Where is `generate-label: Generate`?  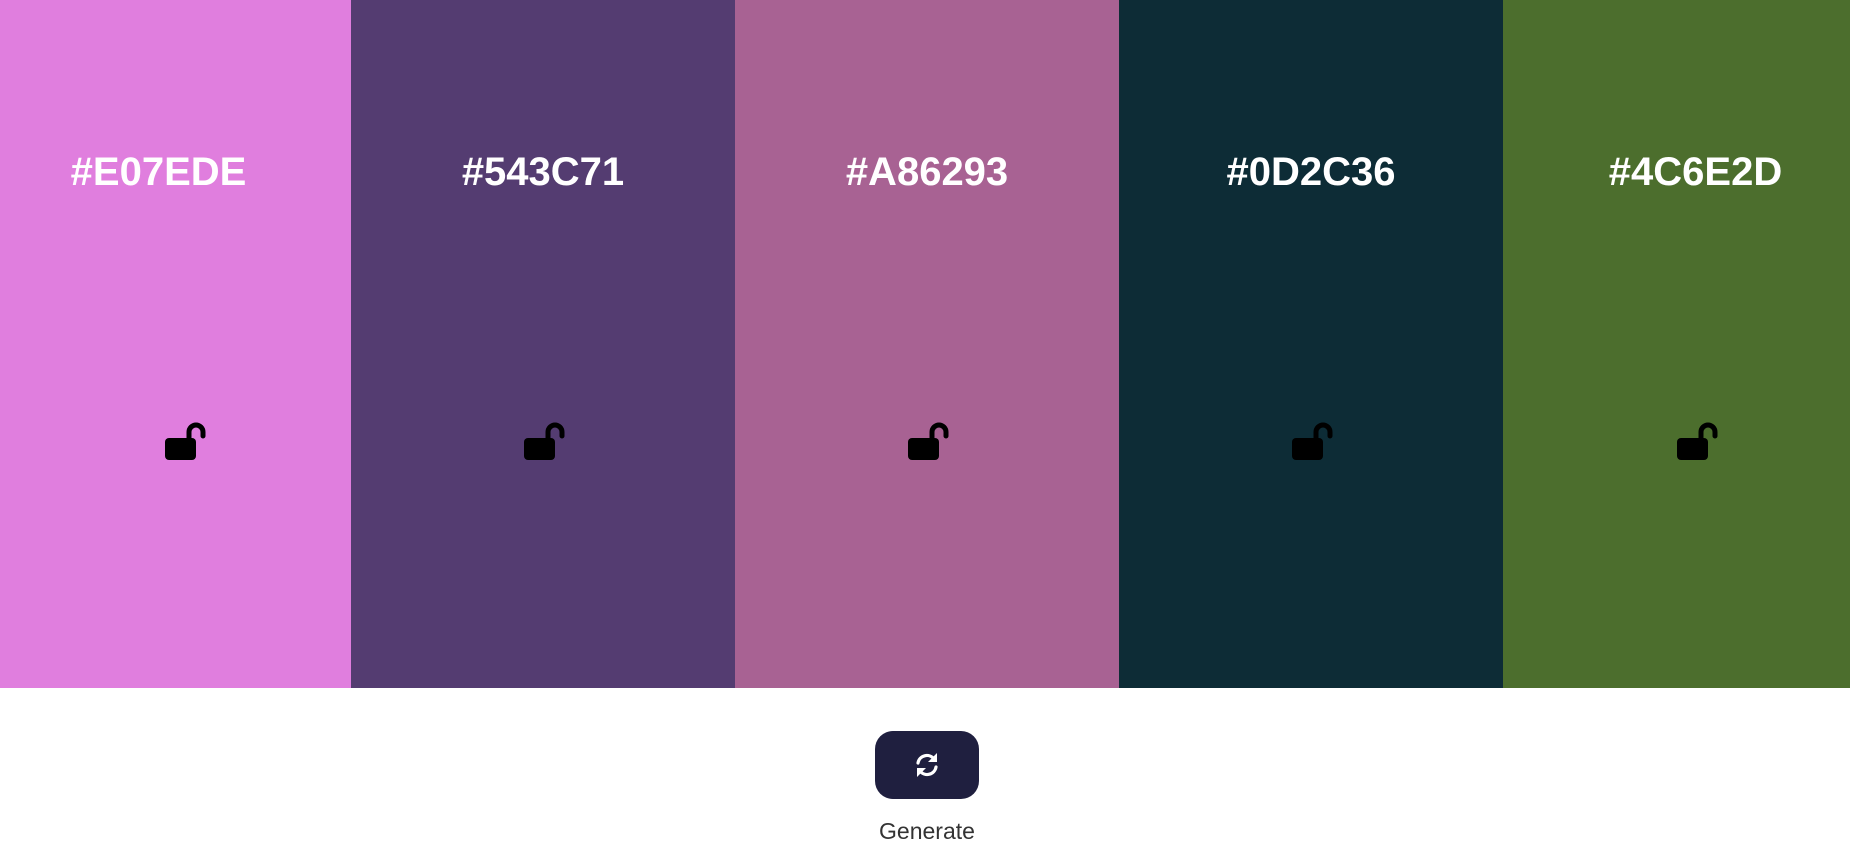
generate-label: Generate is located at coordinates (927, 831).